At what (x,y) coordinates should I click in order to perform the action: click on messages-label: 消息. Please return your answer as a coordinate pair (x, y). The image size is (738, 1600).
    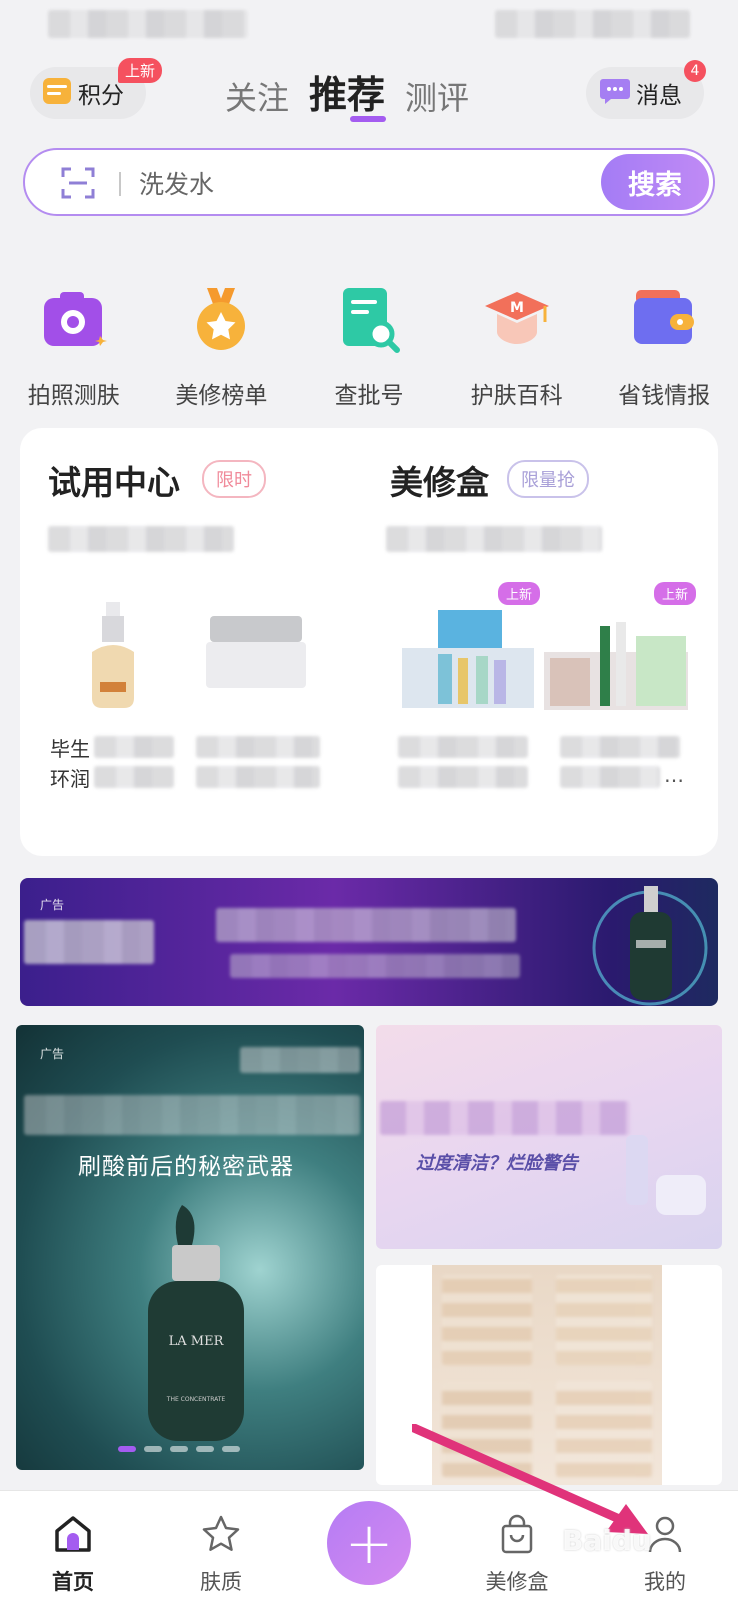
    Looking at the image, I should click on (659, 96).